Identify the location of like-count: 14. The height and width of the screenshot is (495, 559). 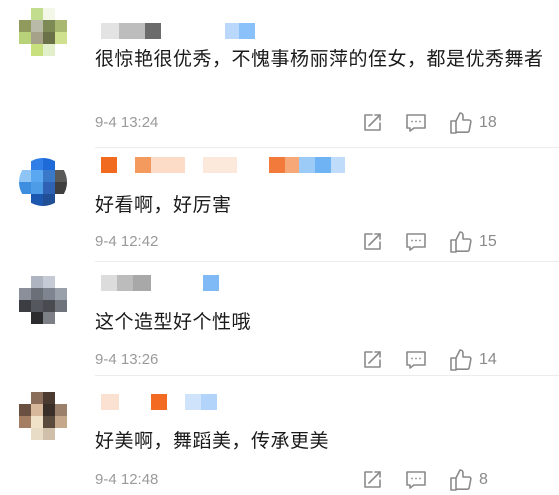
(488, 359).